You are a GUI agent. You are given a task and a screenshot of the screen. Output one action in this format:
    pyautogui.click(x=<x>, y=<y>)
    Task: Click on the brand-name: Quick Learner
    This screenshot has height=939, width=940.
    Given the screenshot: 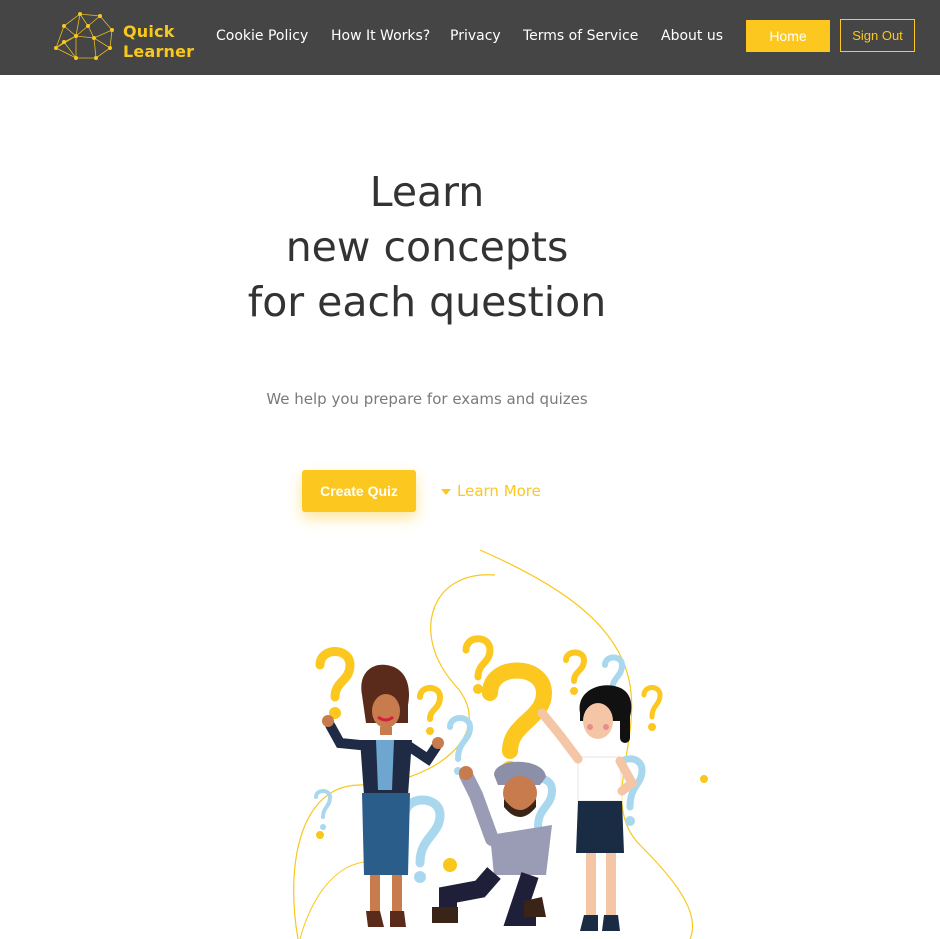 What is the action you would take?
    pyautogui.click(x=158, y=42)
    